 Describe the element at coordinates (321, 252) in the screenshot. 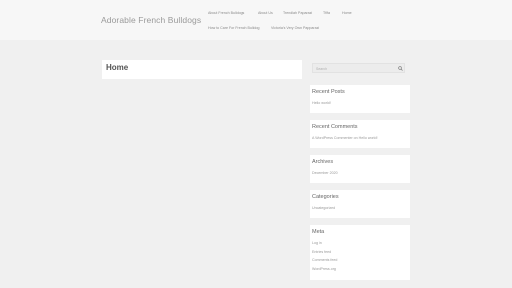

I see `meta-entries-feed-link: Entries feed` at that location.